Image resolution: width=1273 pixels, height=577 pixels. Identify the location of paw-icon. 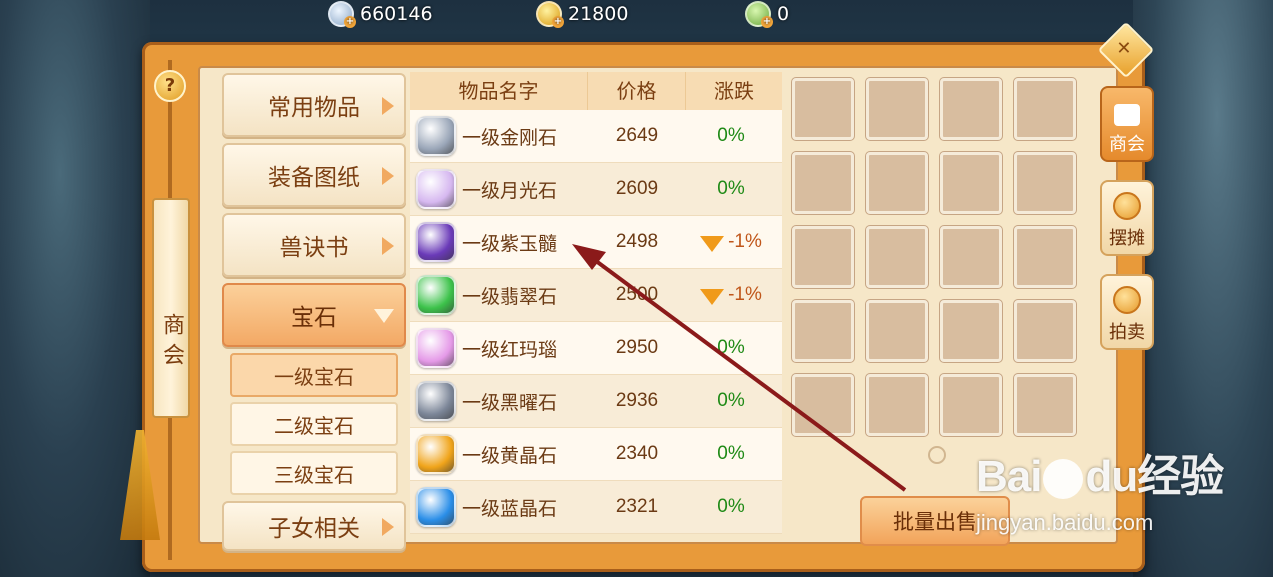
(1063, 479).